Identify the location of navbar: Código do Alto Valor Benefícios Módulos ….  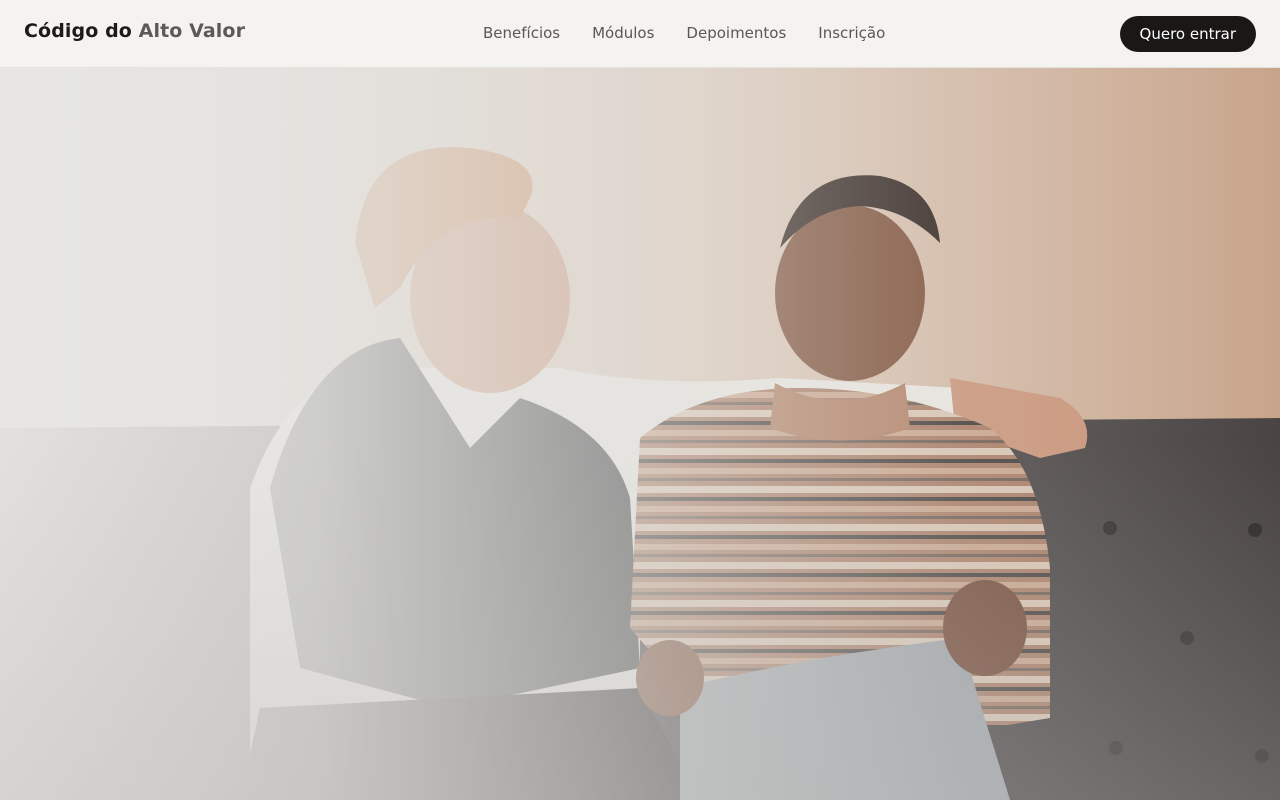
(640, 34).